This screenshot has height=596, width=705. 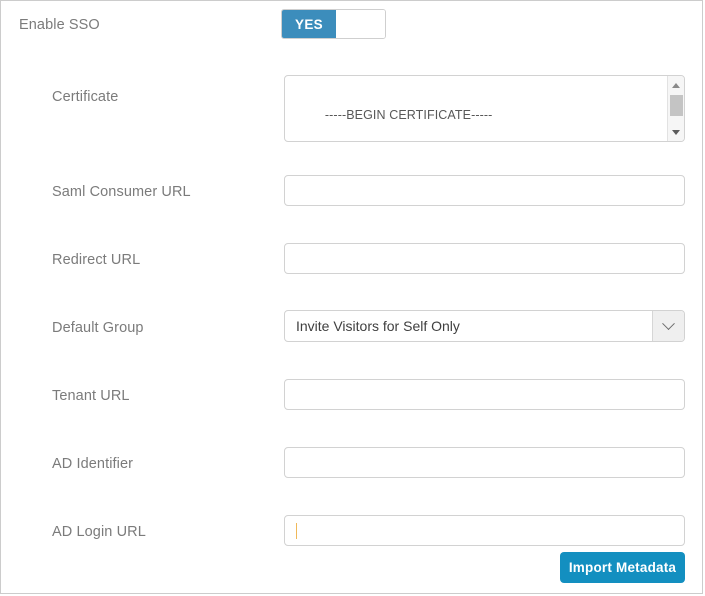 What do you see at coordinates (484, 394) in the screenshot?
I see `tenant-url-input` at bounding box center [484, 394].